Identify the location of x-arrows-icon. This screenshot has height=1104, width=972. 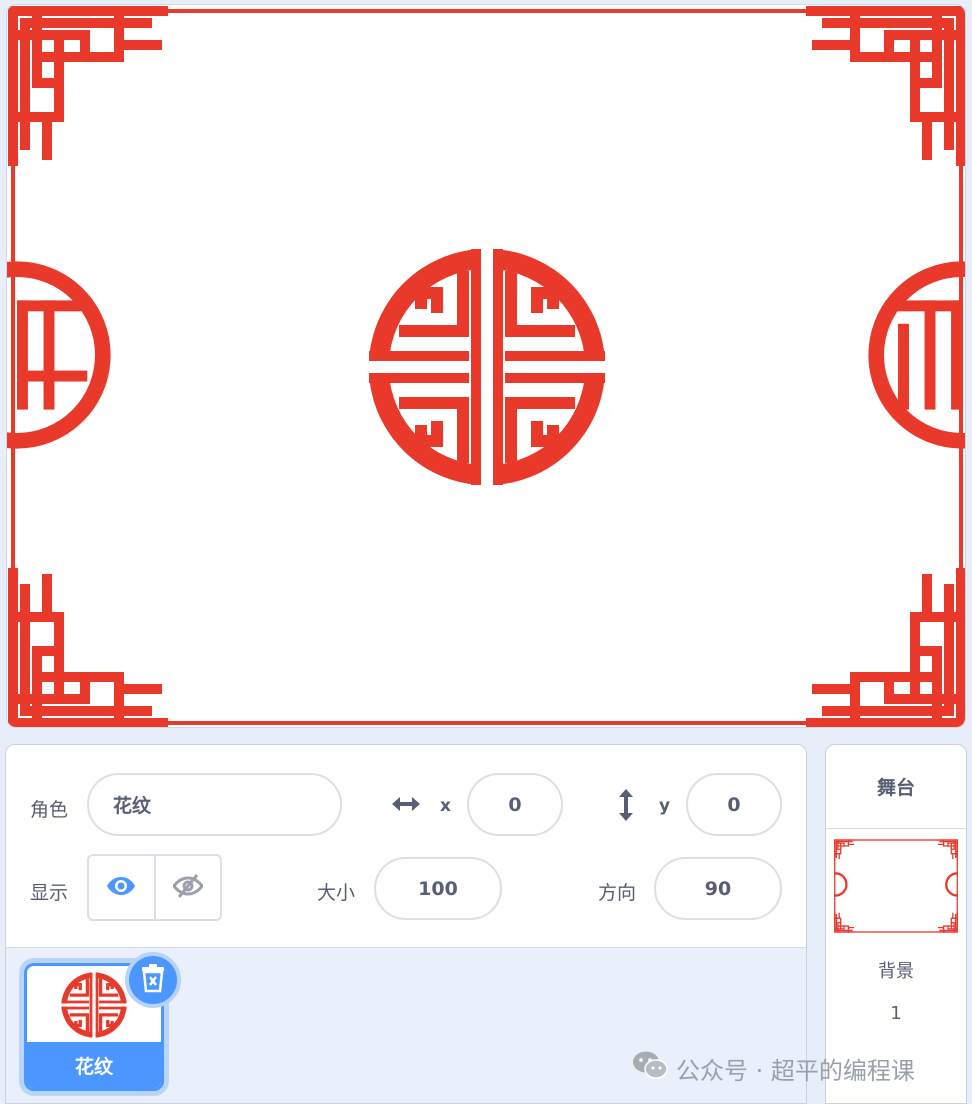
(406, 806).